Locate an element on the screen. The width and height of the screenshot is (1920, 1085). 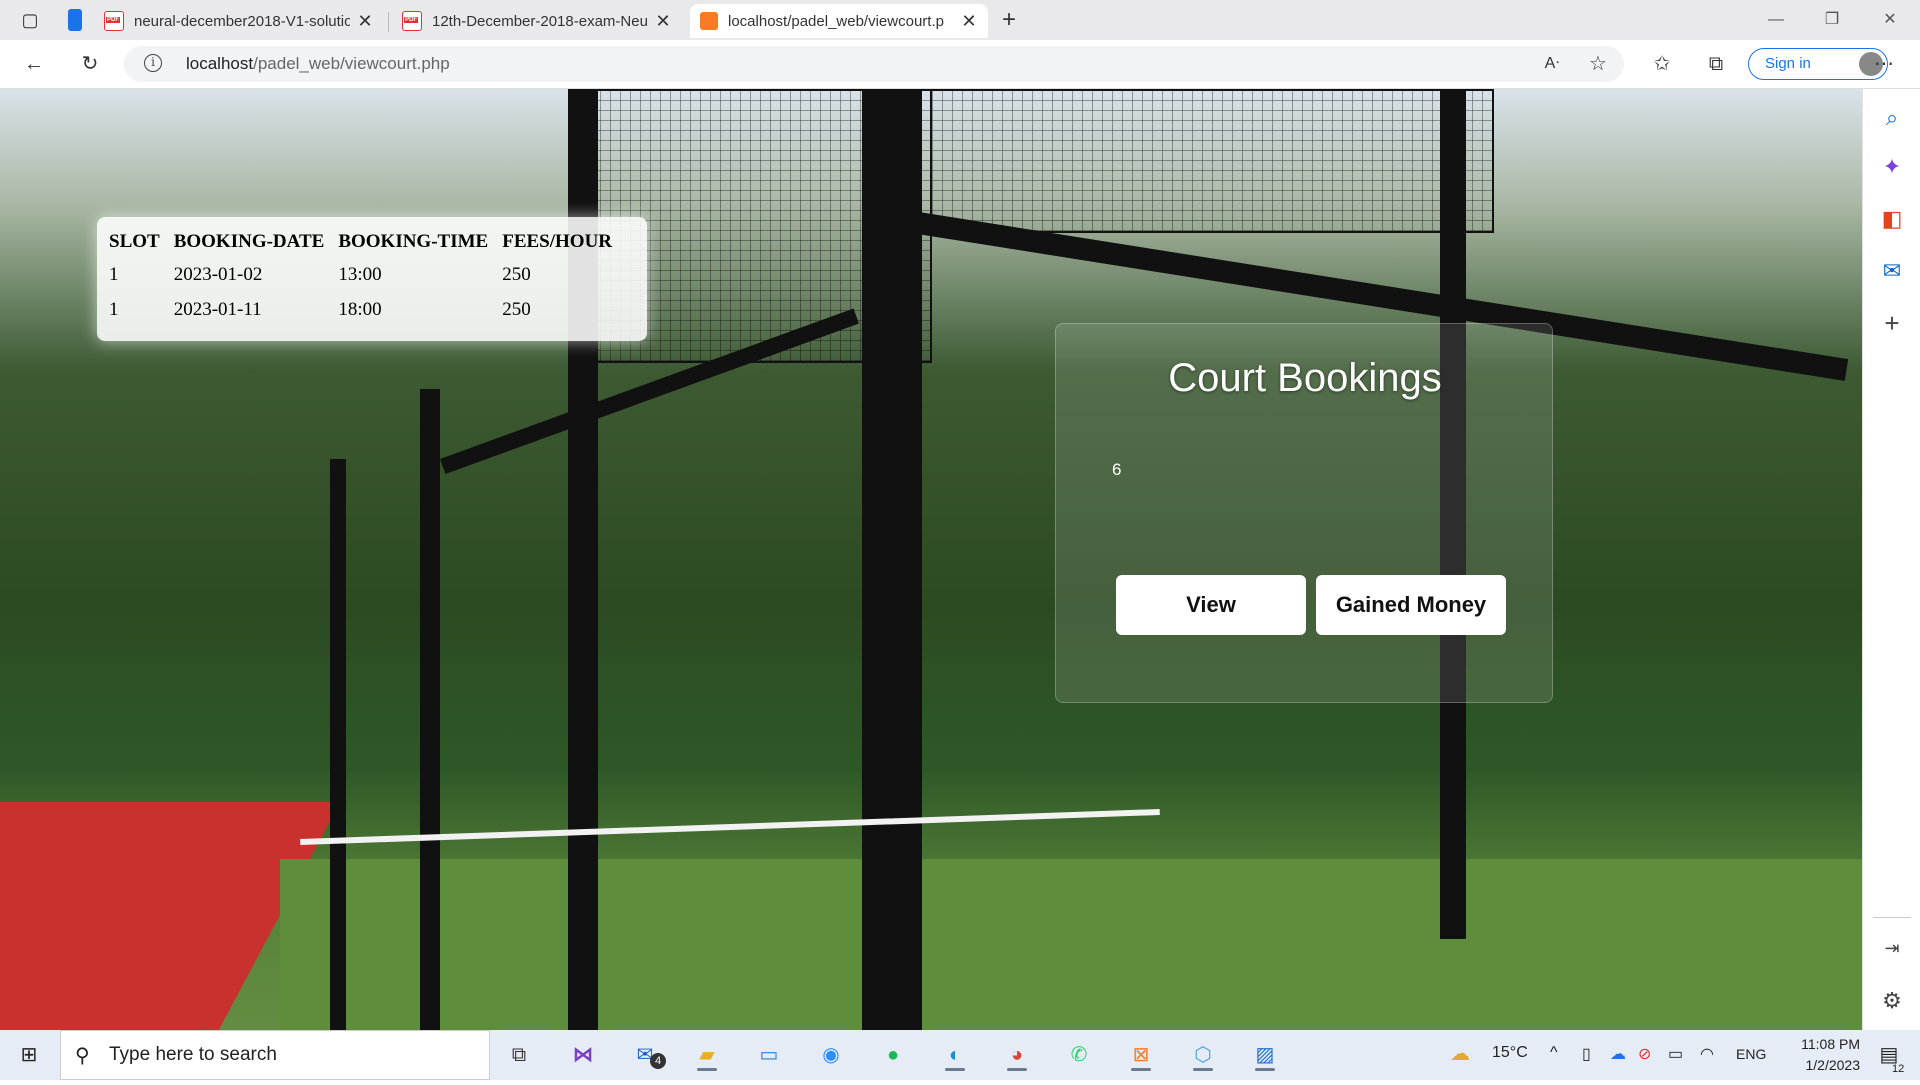
minimize-icon: — is located at coordinates (1776, 20).